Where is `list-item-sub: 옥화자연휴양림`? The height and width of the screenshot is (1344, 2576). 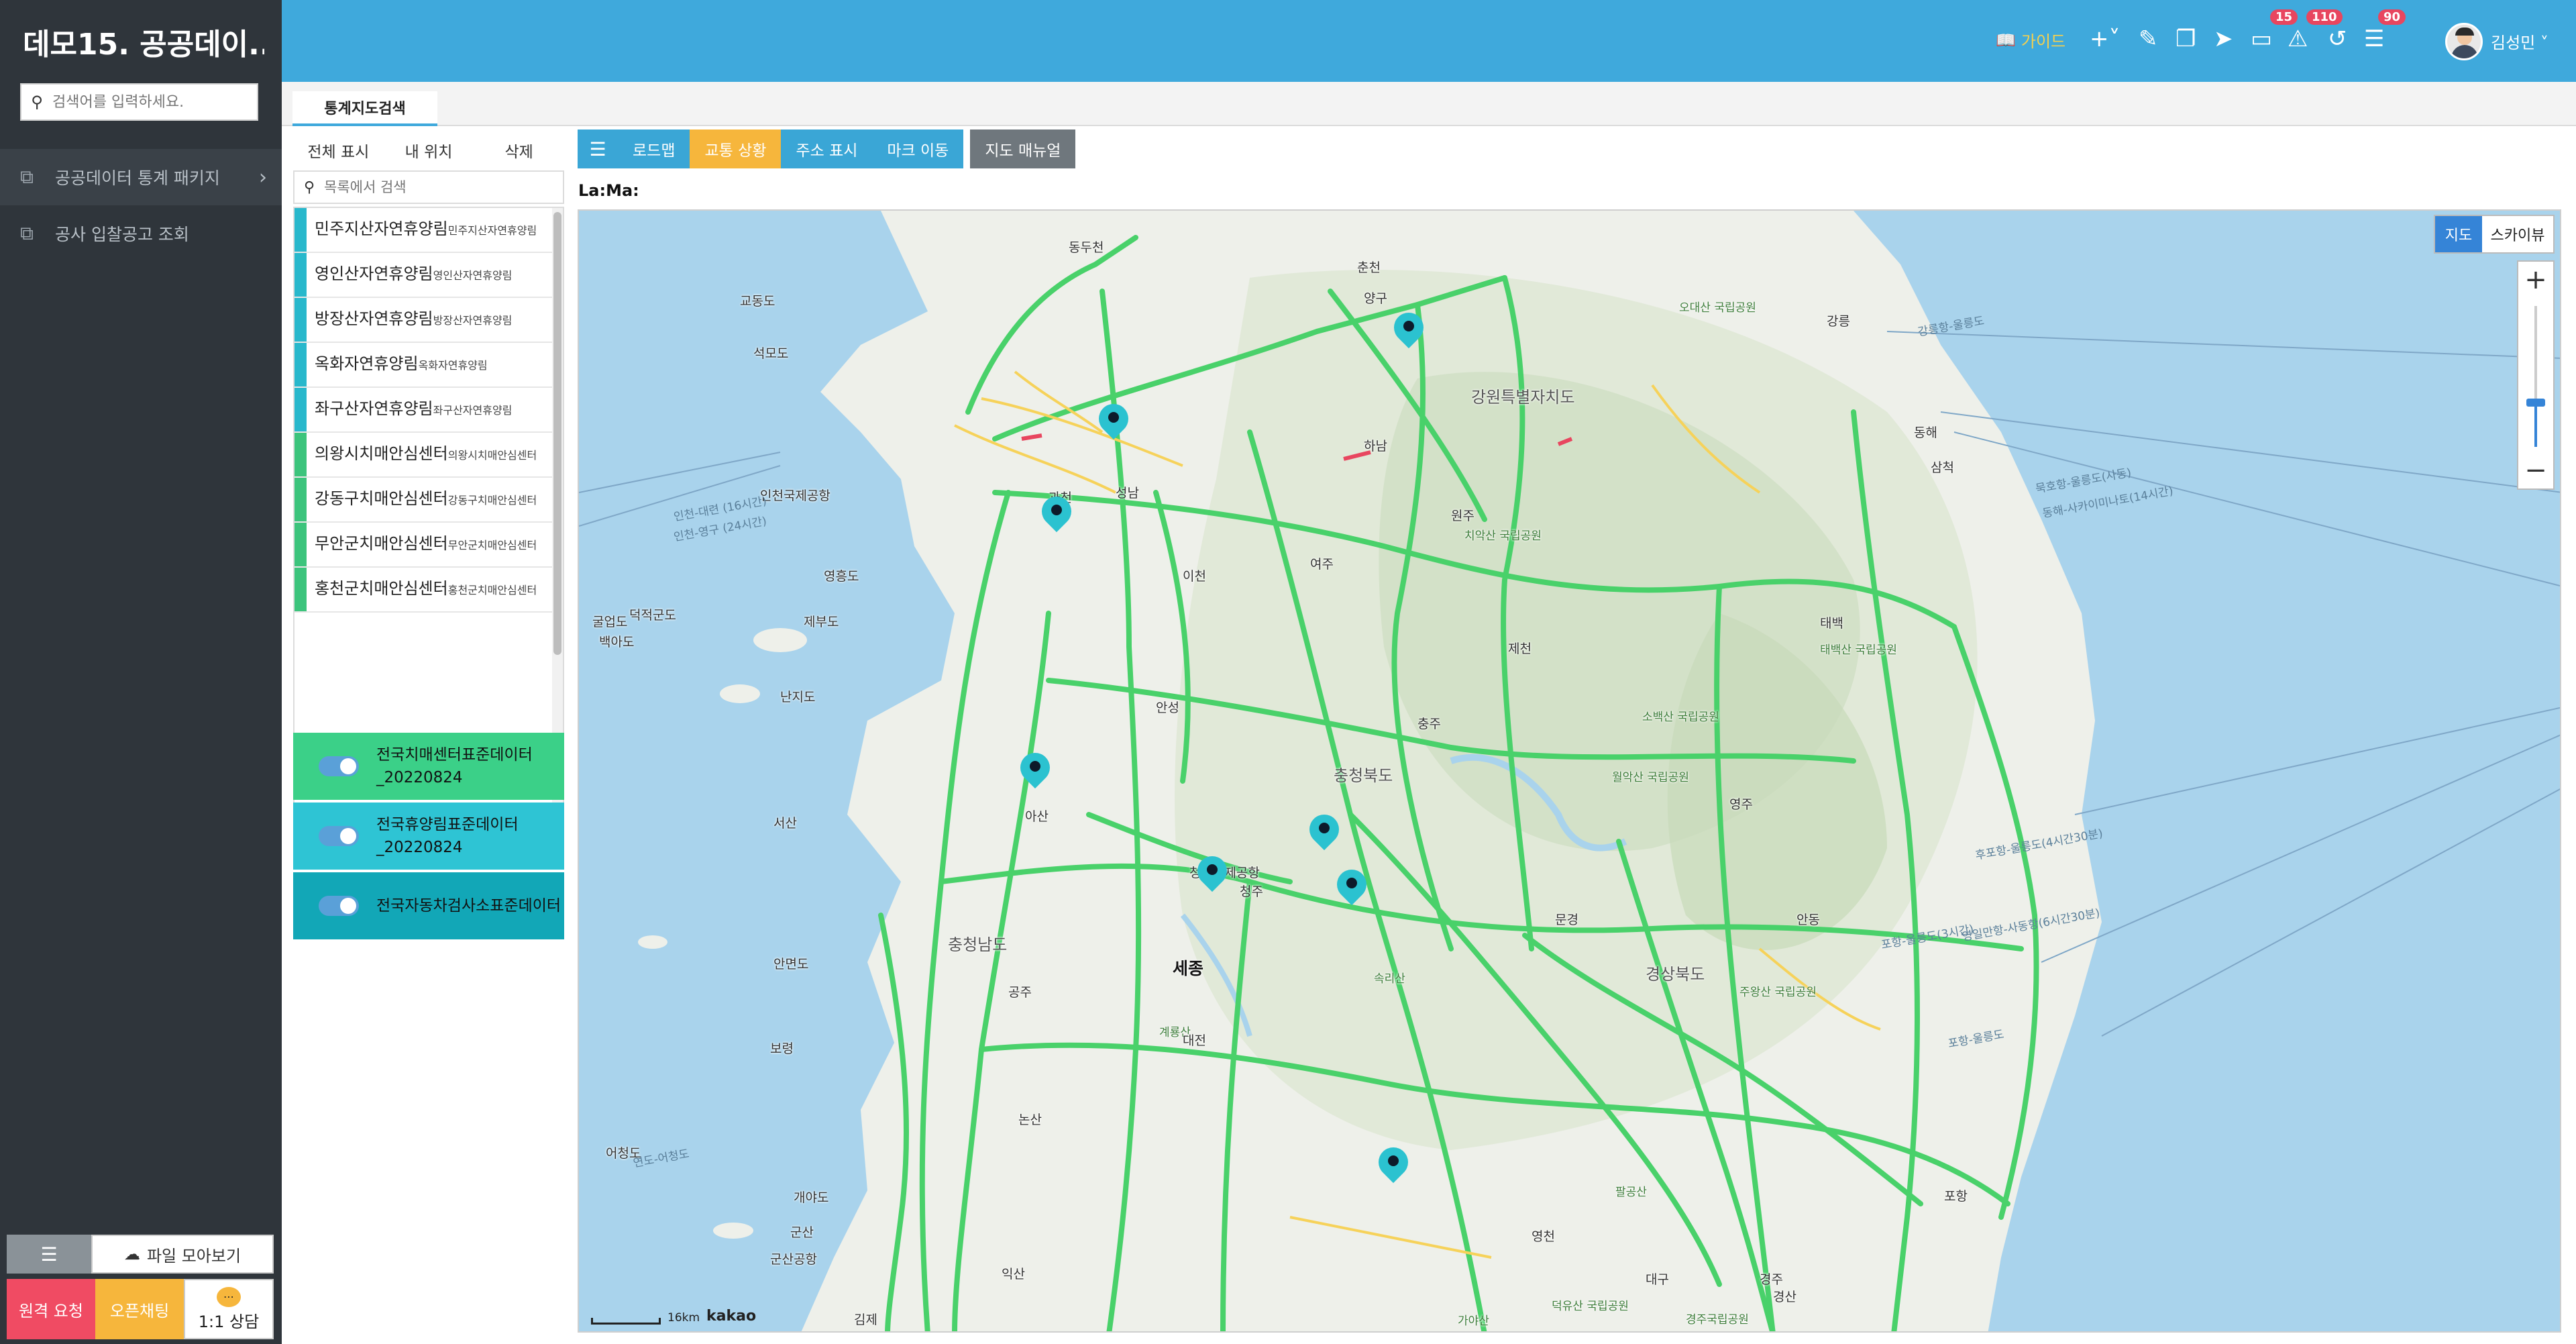 list-item-sub: 옥화자연휴양림 is located at coordinates (453, 365).